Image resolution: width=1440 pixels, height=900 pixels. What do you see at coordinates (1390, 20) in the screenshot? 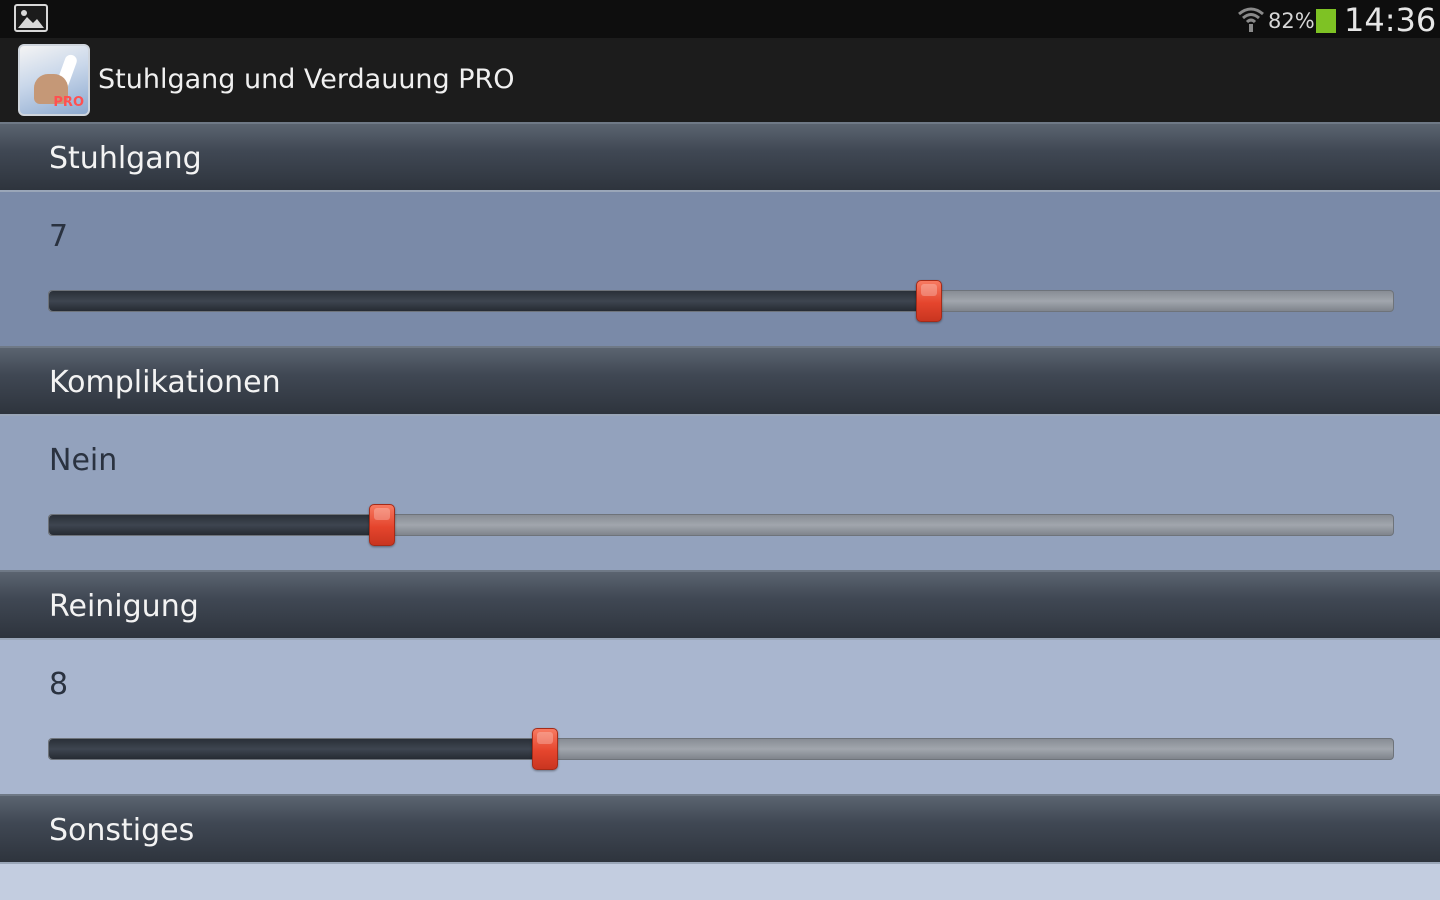
I see `clock: 14:36` at bounding box center [1390, 20].